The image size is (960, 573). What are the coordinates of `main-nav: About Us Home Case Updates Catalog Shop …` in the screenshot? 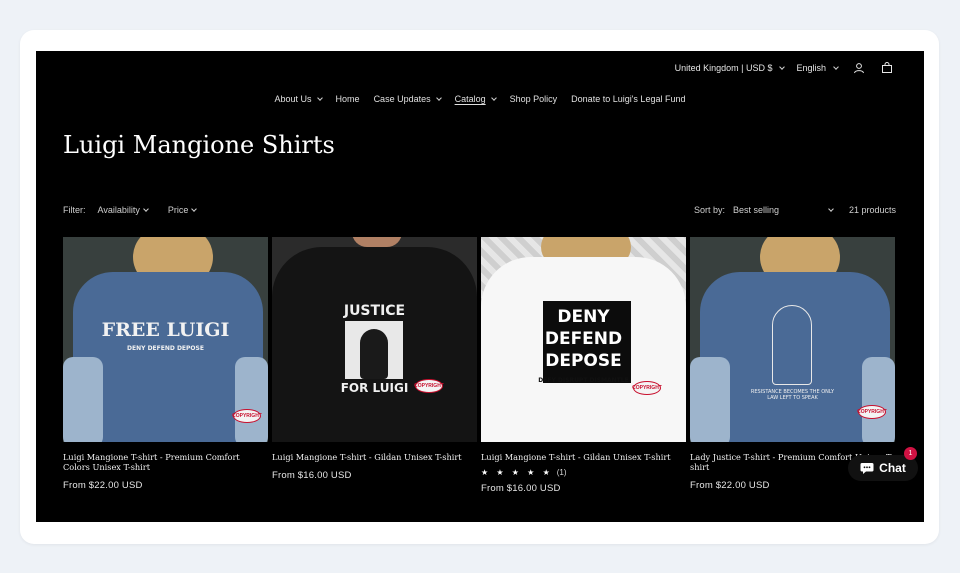 It's located at (480, 99).